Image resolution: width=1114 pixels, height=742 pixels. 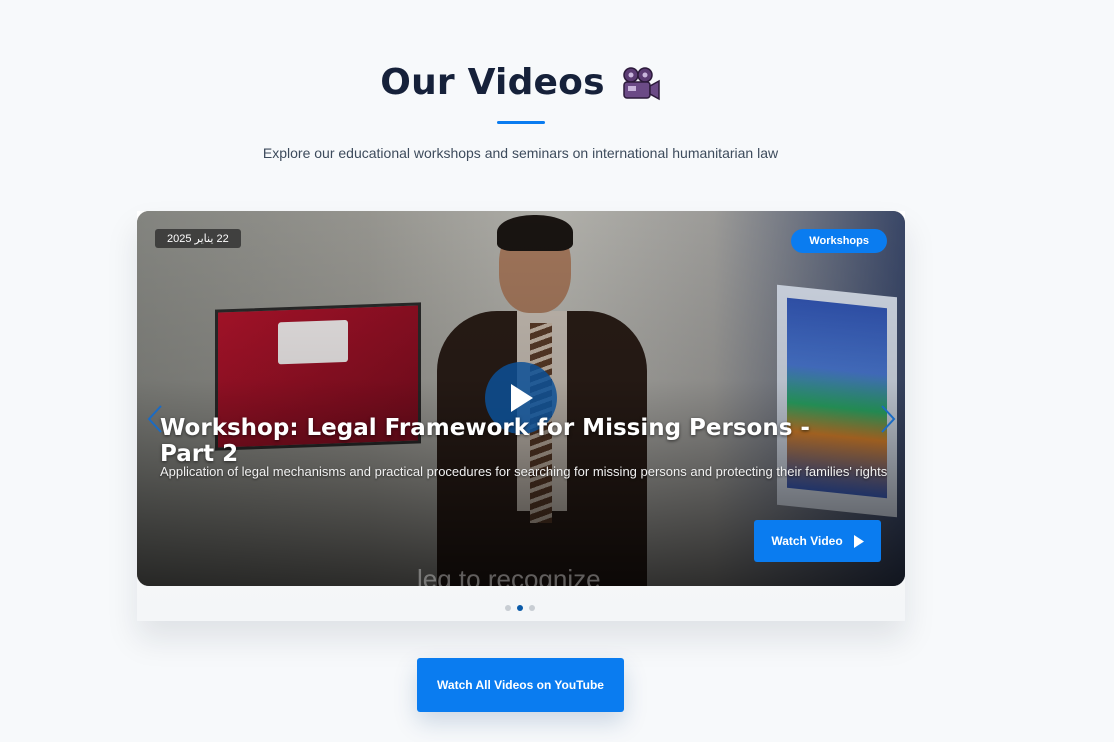 I want to click on watch-video-label: Watch Video, so click(x=807, y=541).